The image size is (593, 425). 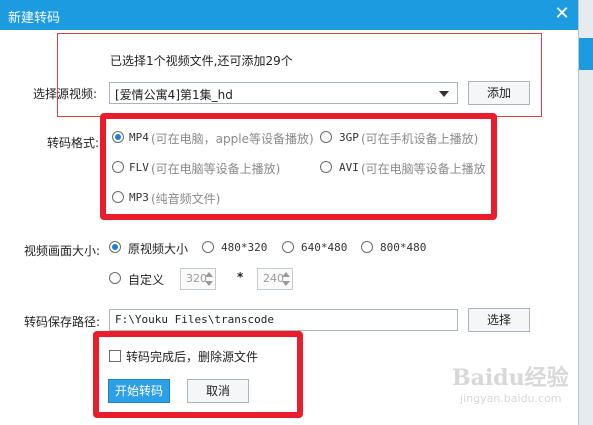 What do you see at coordinates (139, 197) in the screenshot?
I see `format-option-mp3-name: MP3` at bounding box center [139, 197].